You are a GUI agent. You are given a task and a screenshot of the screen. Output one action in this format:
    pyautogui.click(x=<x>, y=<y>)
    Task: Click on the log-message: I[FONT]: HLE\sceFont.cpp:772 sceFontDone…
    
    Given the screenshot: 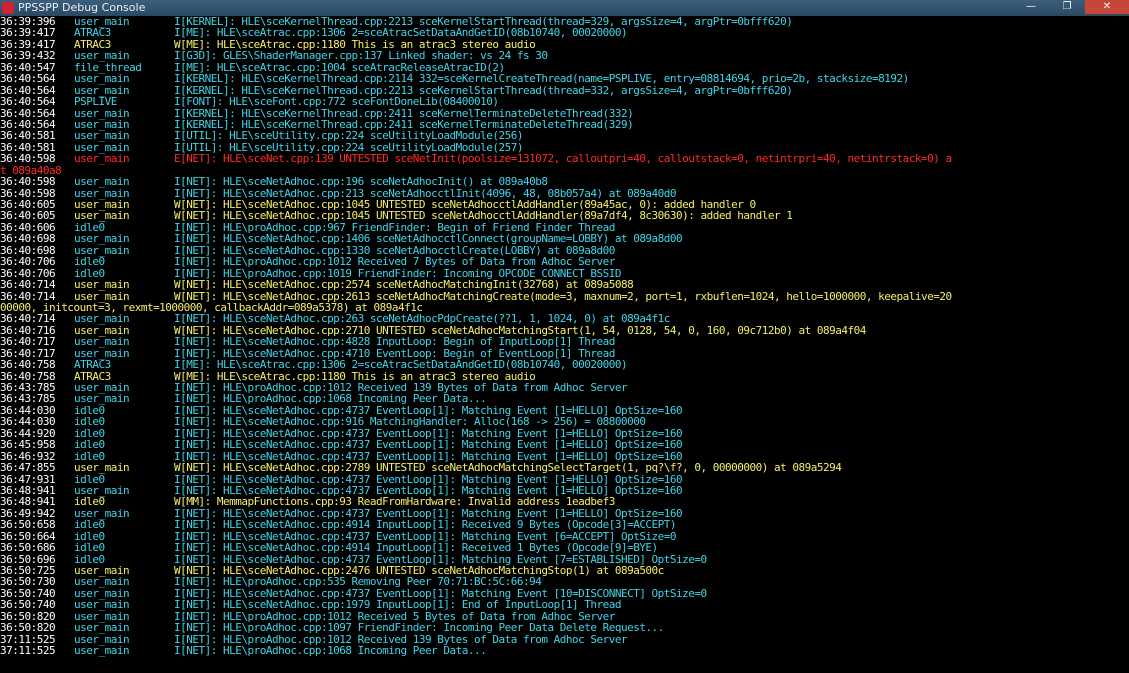 What is the action you would take?
    pyautogui.click(x=336, y=102)
    